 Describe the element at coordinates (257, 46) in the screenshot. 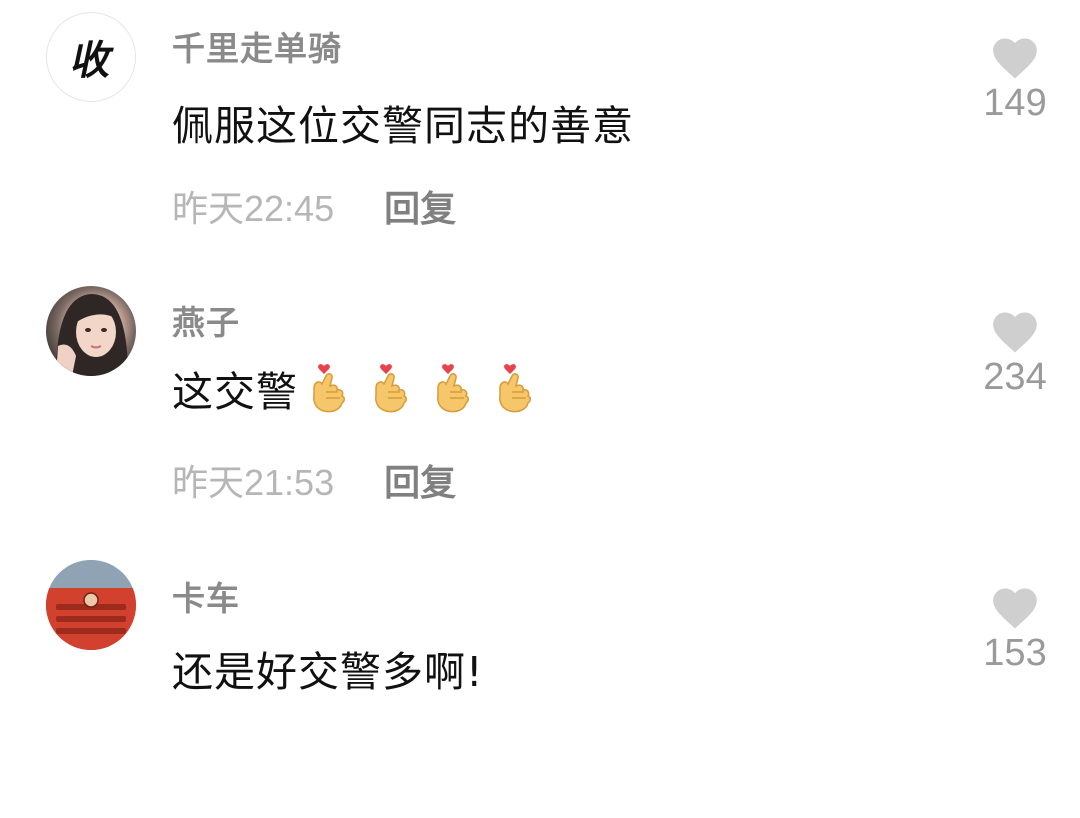

I see `username: 千里走单骑` at that location.